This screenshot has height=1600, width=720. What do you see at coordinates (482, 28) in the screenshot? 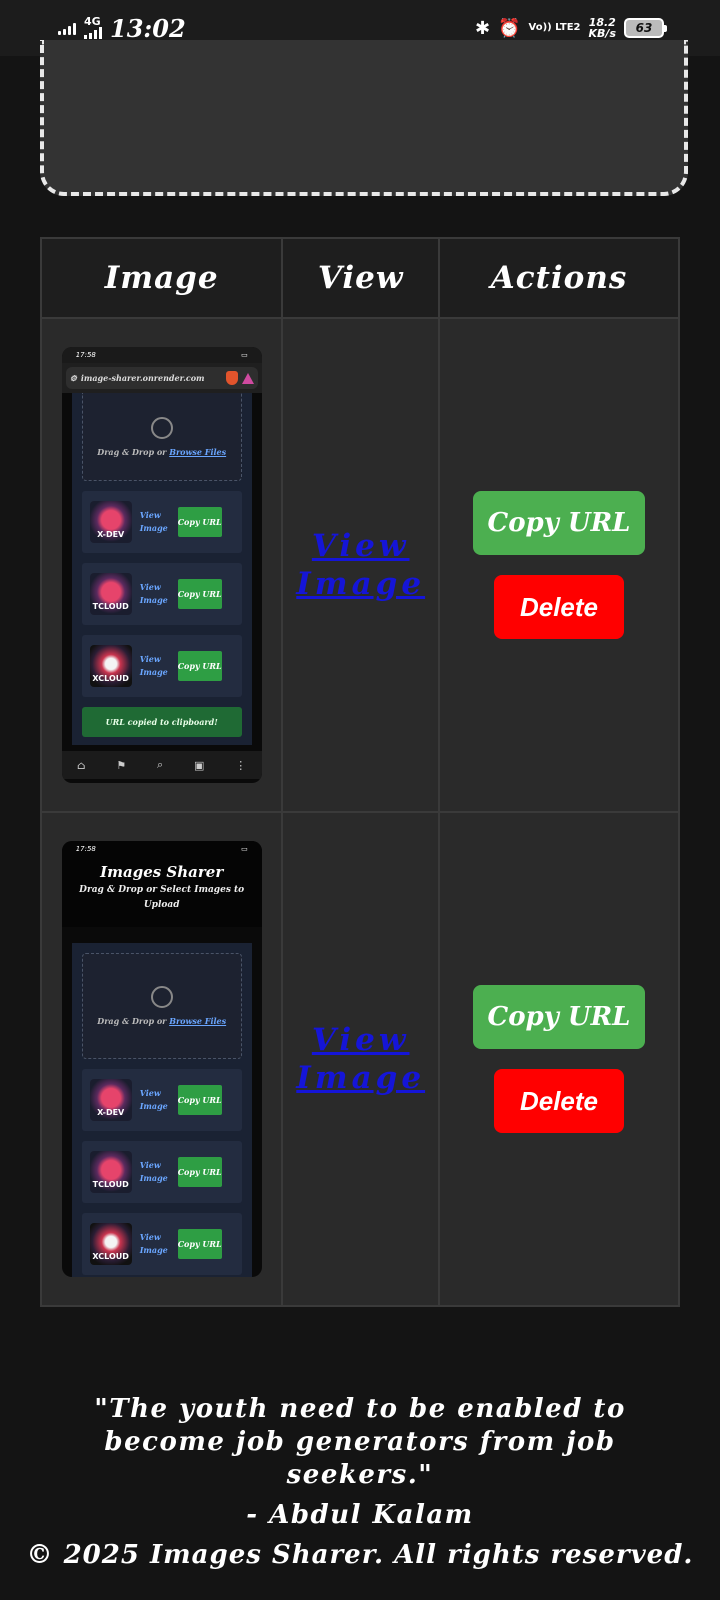
I see `bluetooth-icon: ✱` at bounding box center [482, 28].